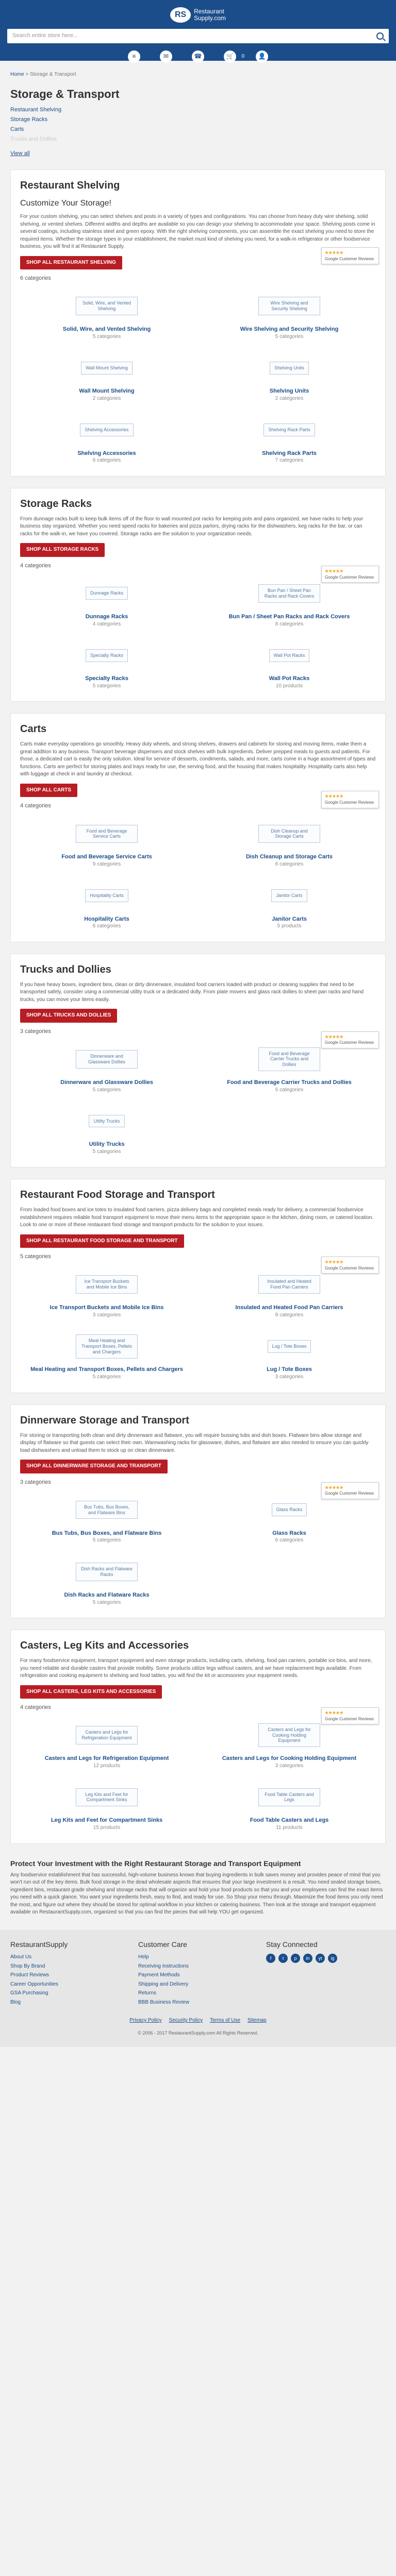 This screenshot has width=396, height=2576. Describe the element at coordinates (198, 1957) in the screenshot. I see `footer-link-help: Help` at that location.